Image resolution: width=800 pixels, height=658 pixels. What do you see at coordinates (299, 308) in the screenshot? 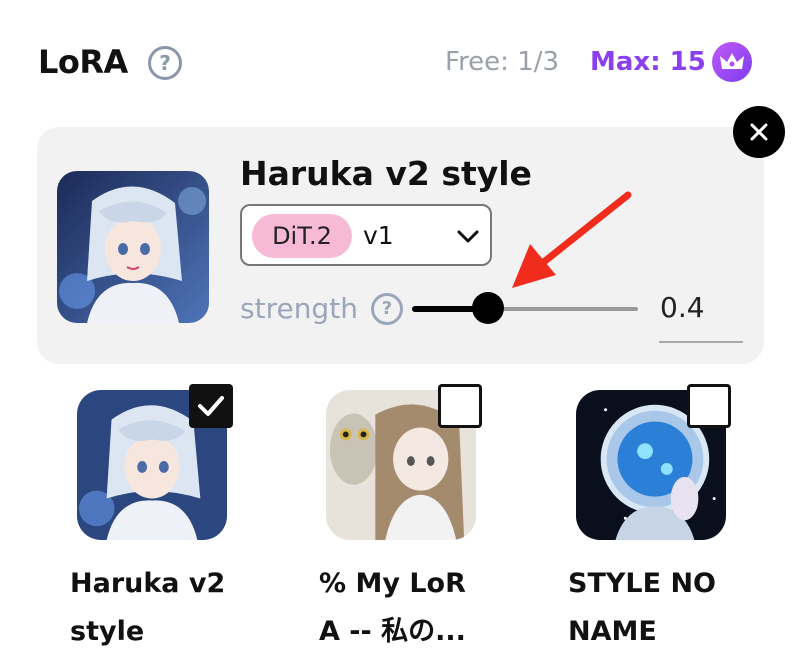
I see `strength-label: strength` at bounding box center [299, 308].